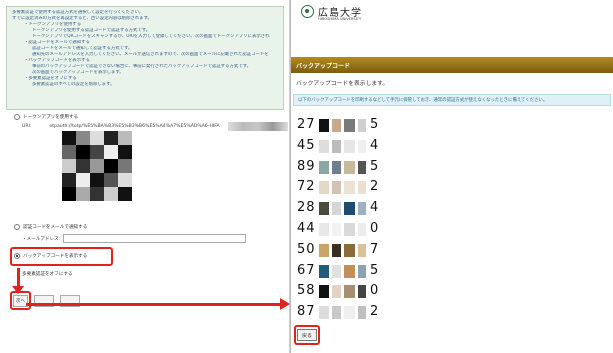  I want to click on page-title: バックアップコード, so click(452, 65).